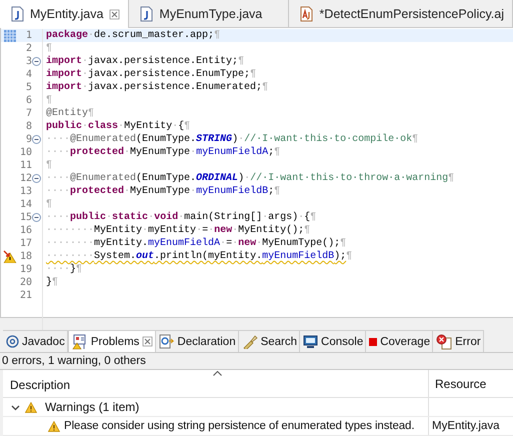 The height and width of the screenshot is (436, 513). What do you see at coordinates (25, 243) in the screenshot?
I see `line-number: 17` at bounding box center [25, 243].